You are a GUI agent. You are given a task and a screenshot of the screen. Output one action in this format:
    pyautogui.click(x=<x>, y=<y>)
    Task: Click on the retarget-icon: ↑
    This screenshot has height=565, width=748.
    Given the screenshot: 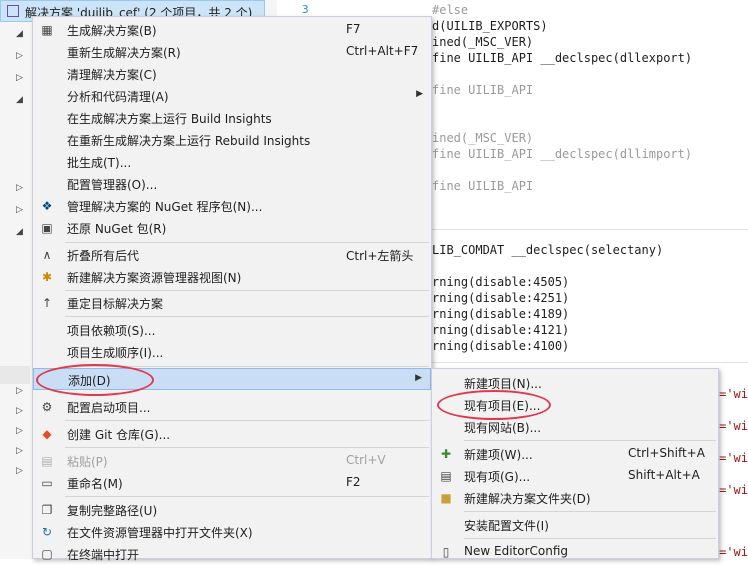 What is the action you would take?
    pyautogui.click(x=47, y=303)
    